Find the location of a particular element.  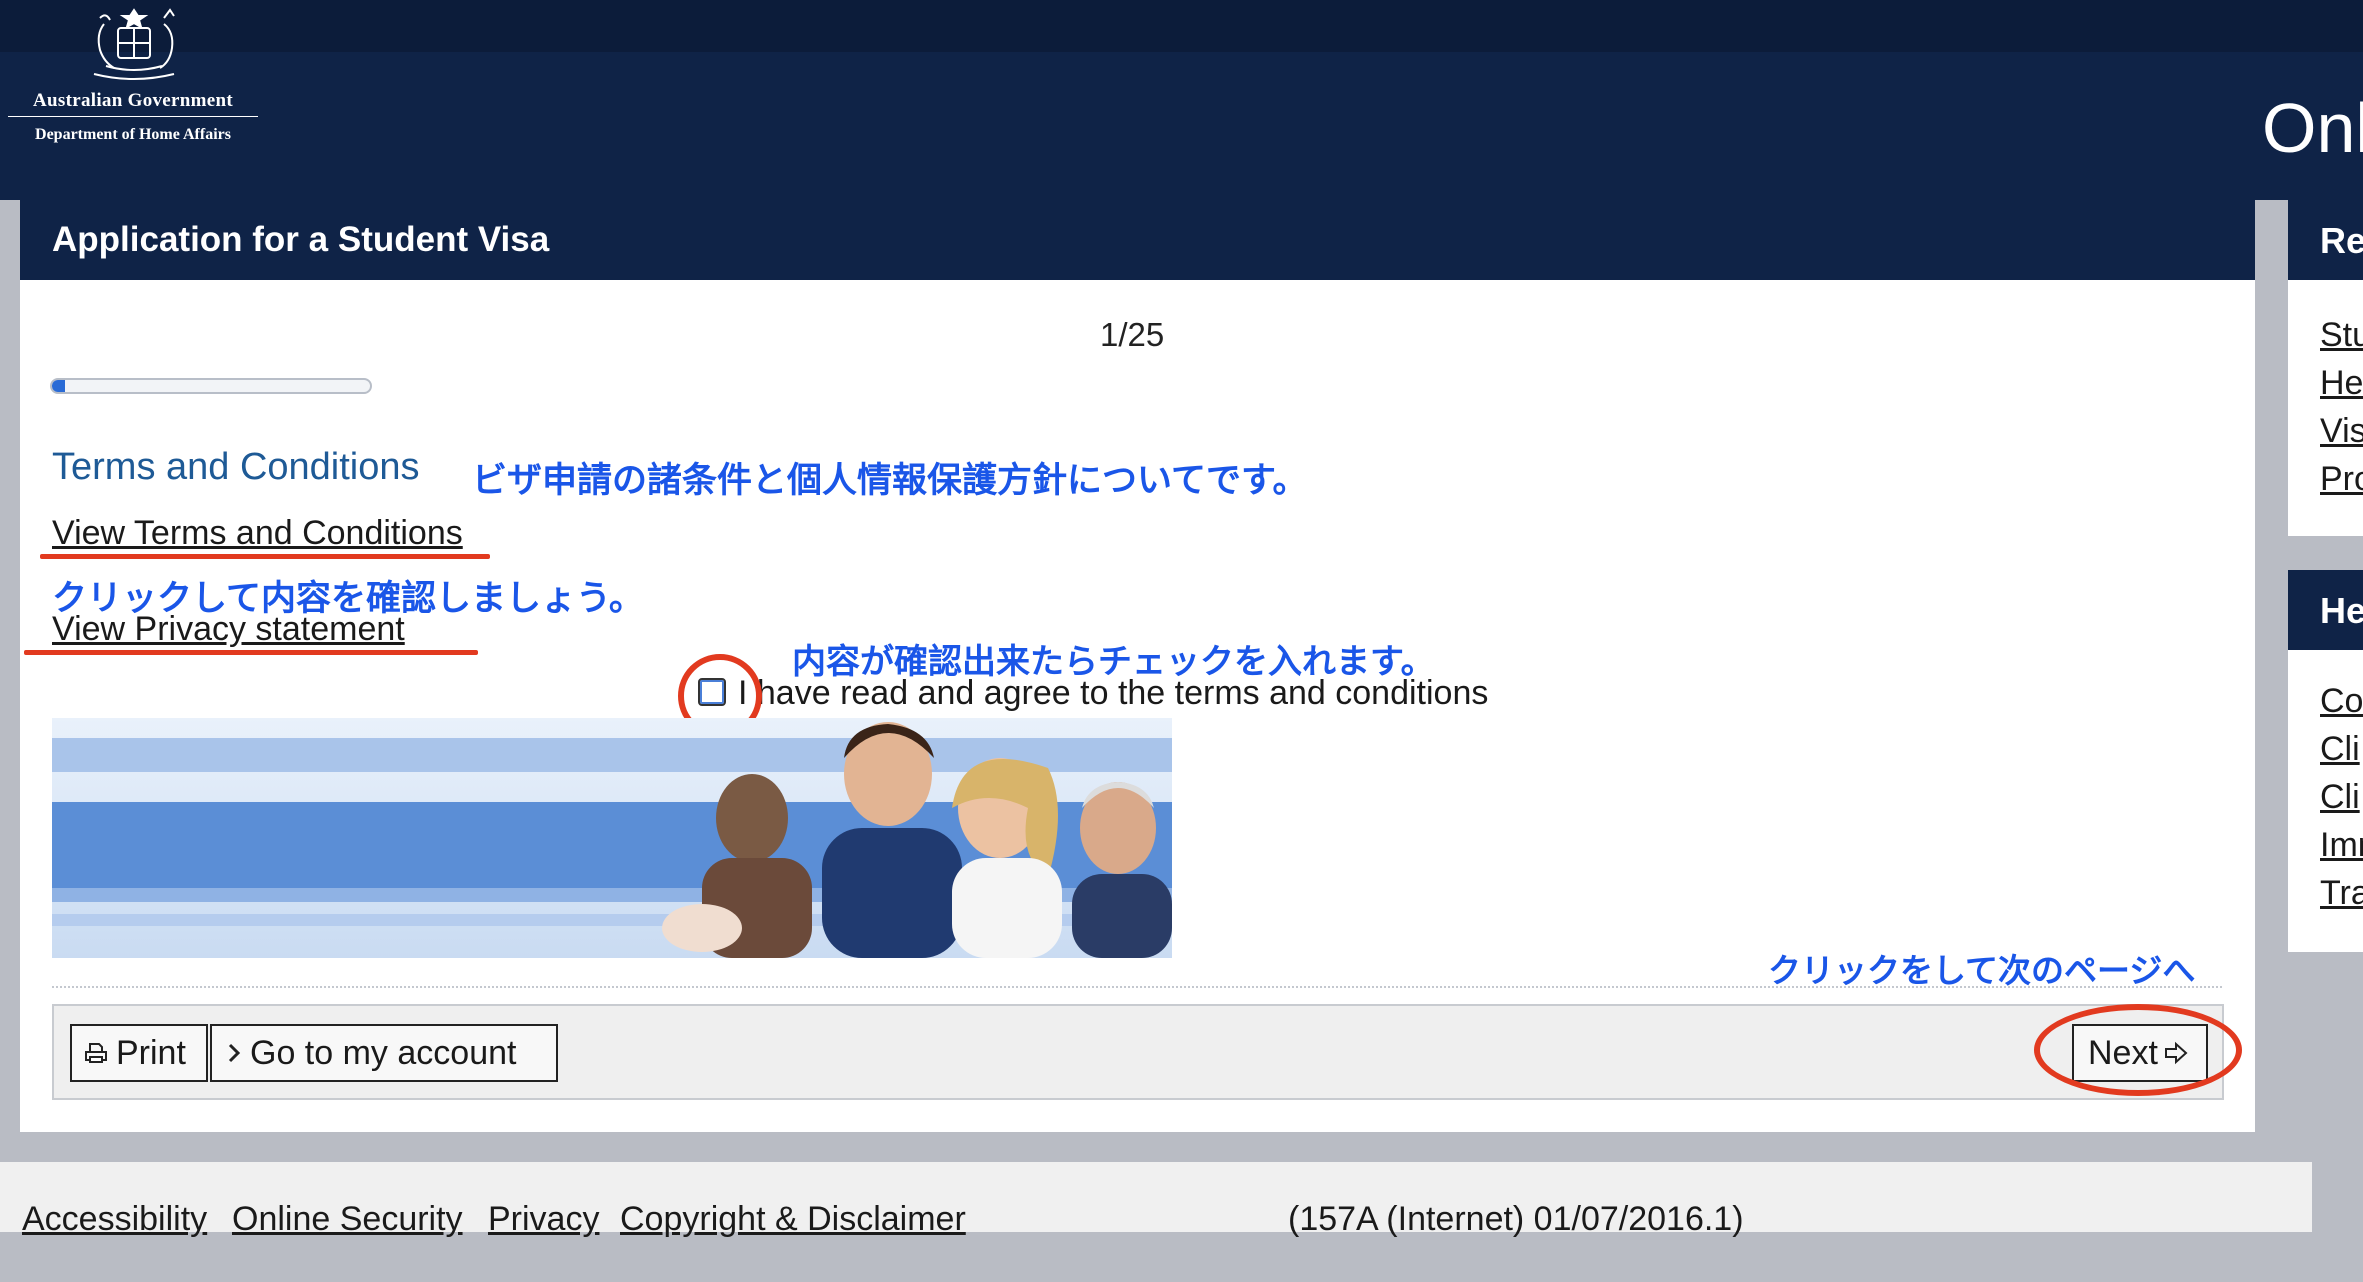

annotation-next-note: クリックをして次のページへ is located at coordinates (1982, 970).